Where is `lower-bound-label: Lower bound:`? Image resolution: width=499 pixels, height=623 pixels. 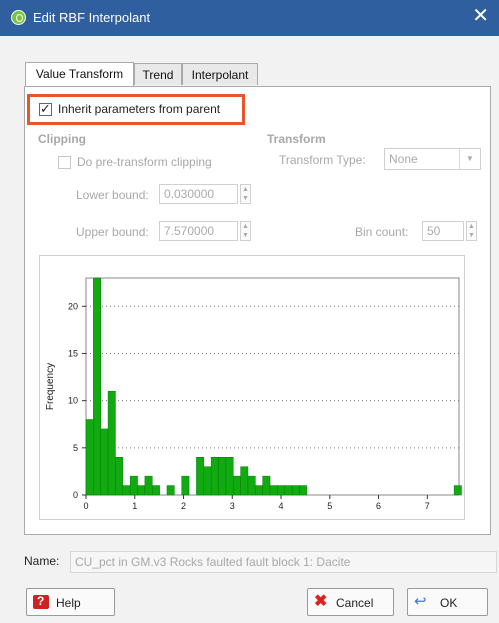
lower-bound-label: Lower bound: is located at coordinates (112, 195).